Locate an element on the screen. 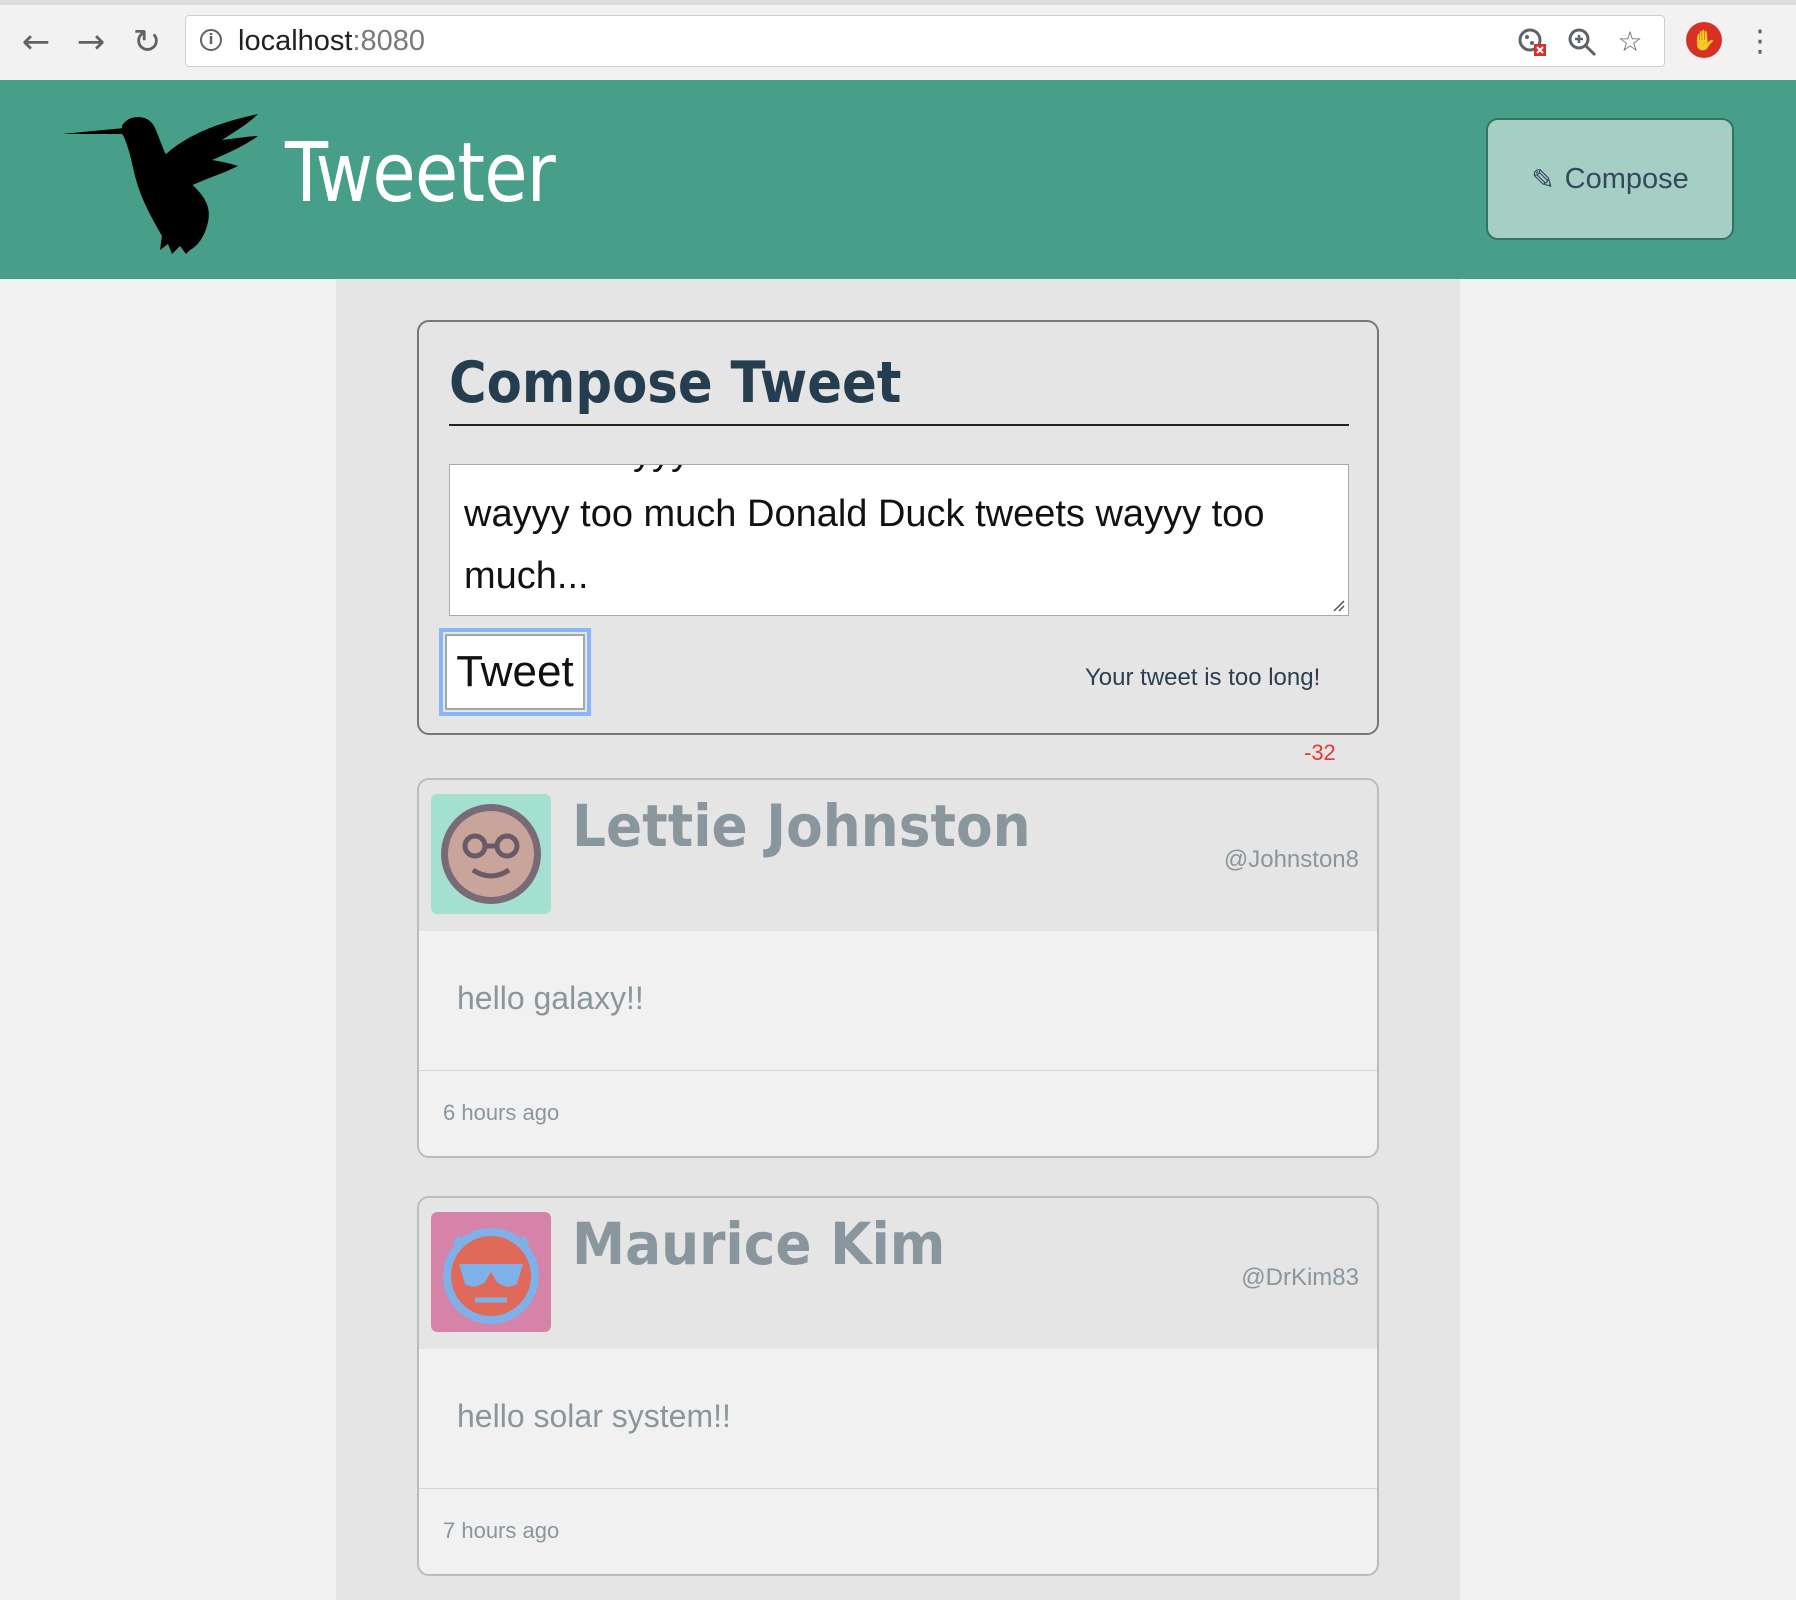 The width and height of the screenshot is (1796, 1600). resize-handle-icon is located at coordinates (1338, 605).